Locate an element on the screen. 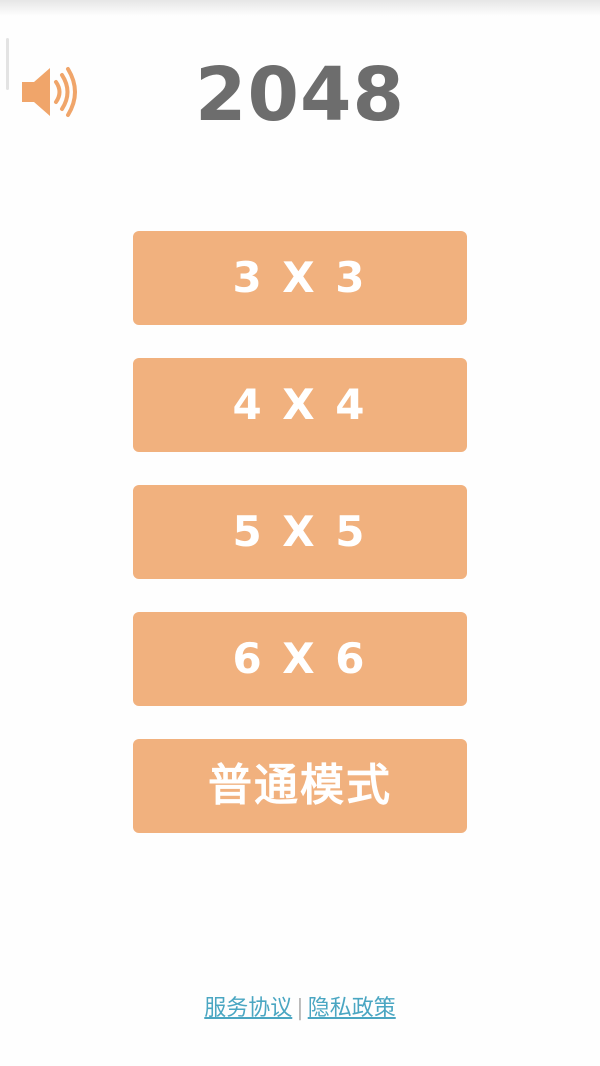  mode-5x5-button: 5 X 5 is located at coordinates (300, 532).